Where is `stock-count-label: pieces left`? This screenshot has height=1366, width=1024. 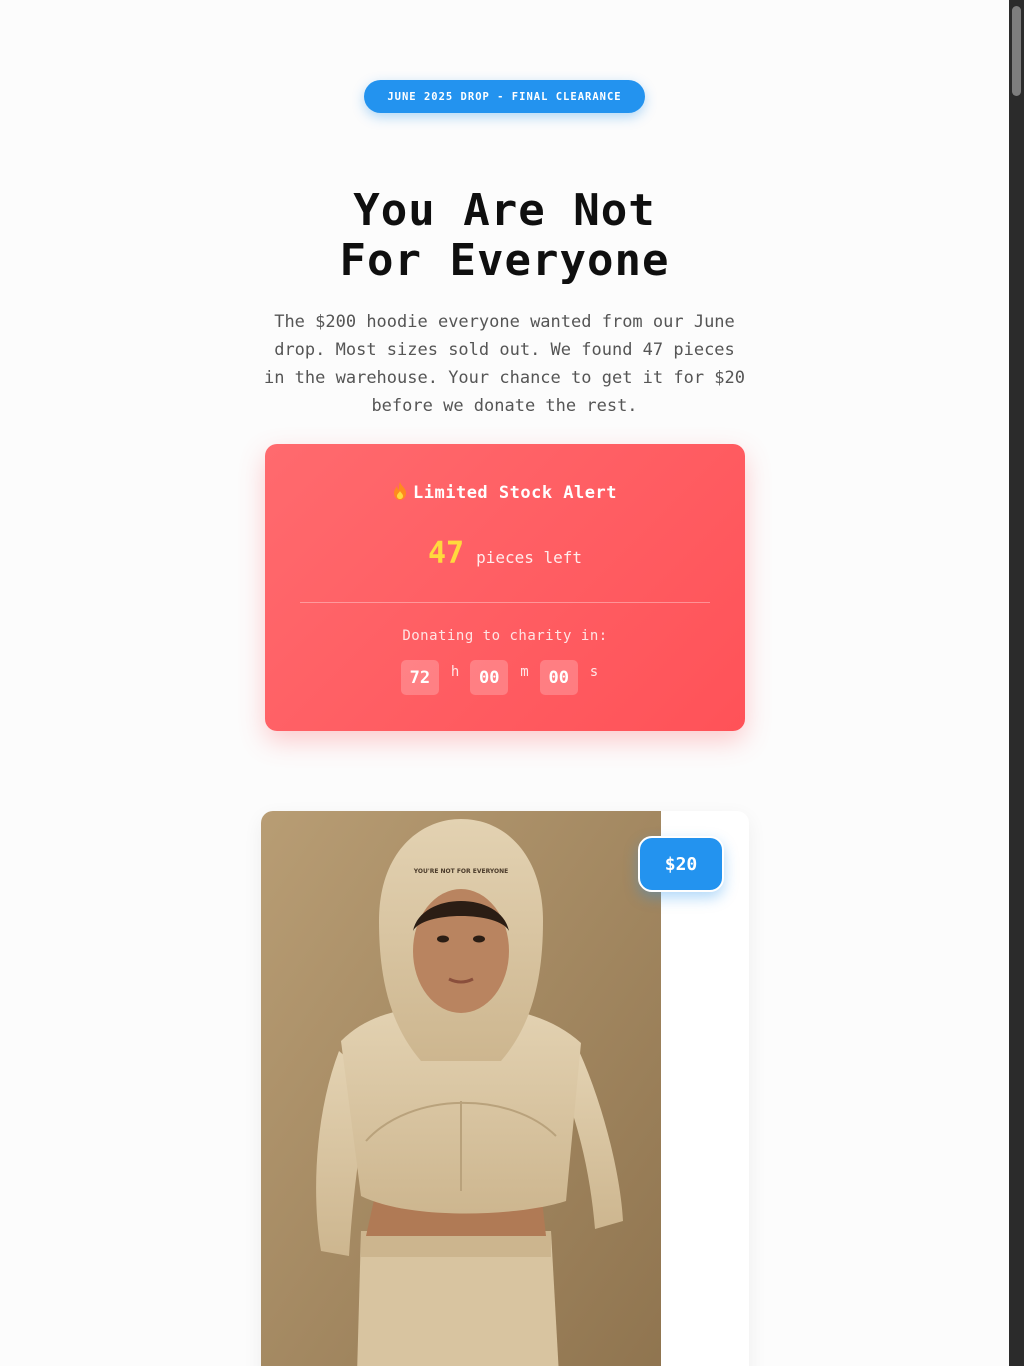
stock-count-label: pieces left is located at coordinates (529, 557).